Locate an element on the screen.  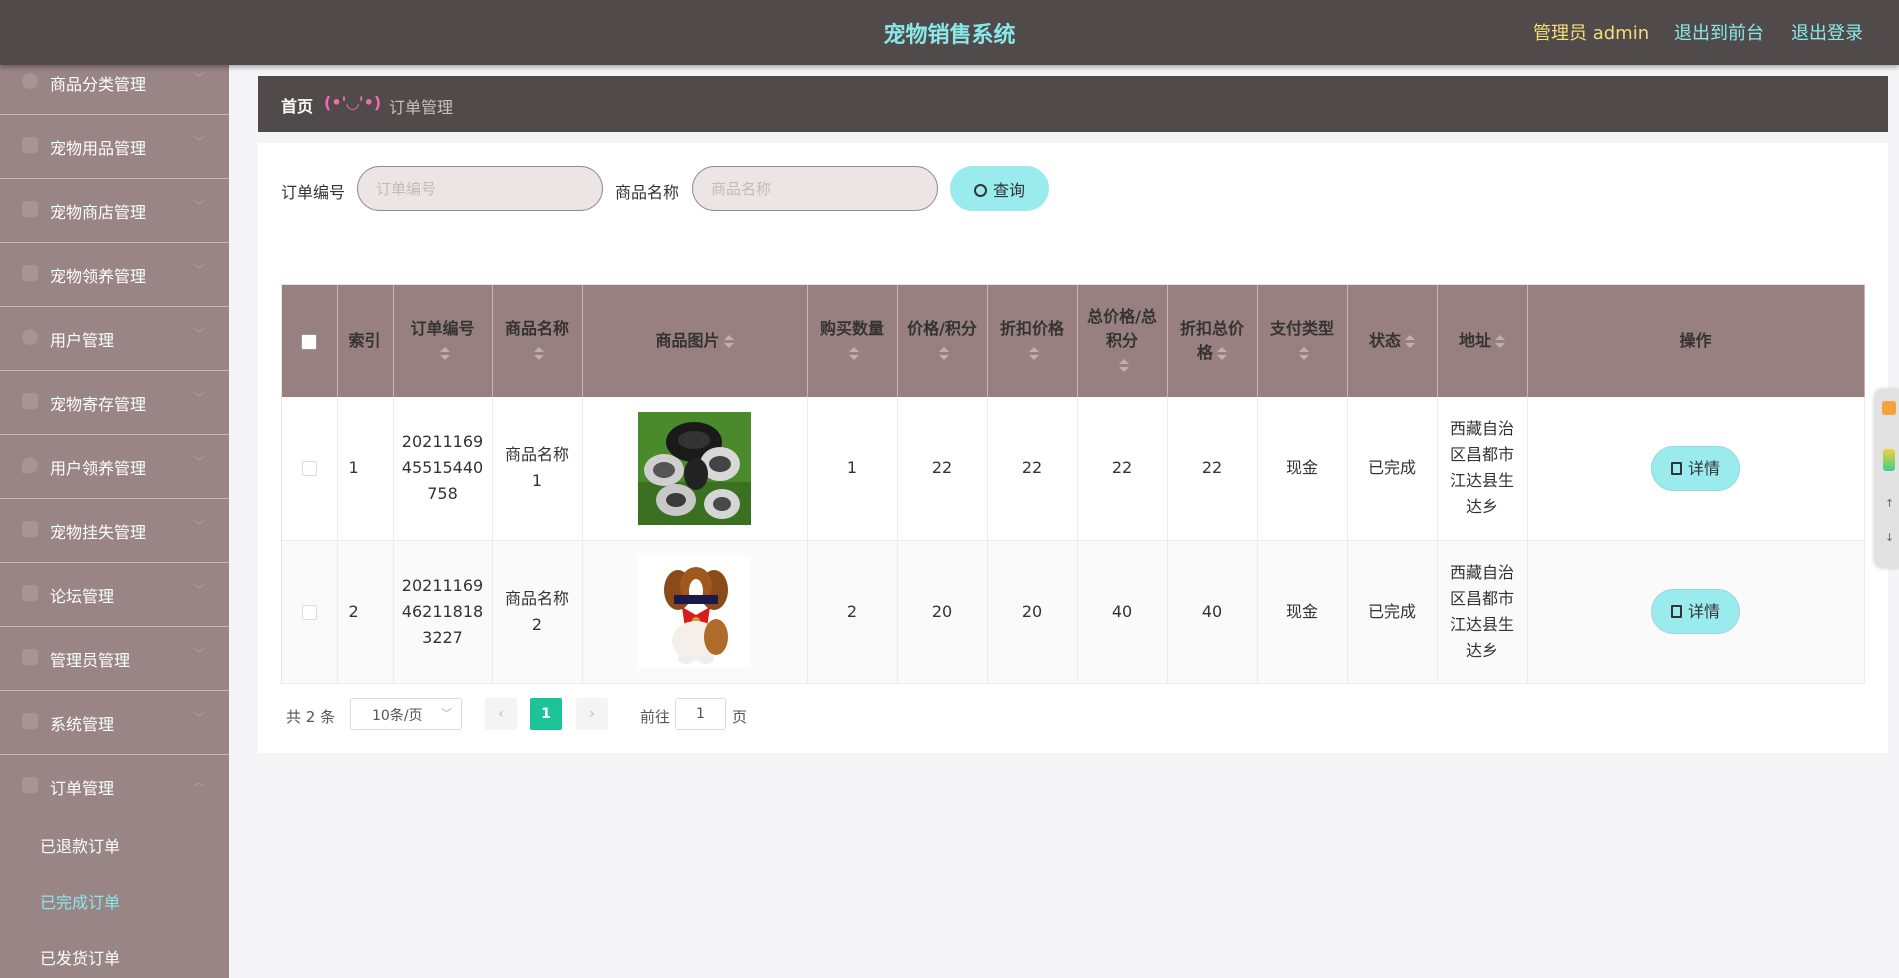
cell-index: 1 is located at coordinates (365, 469).